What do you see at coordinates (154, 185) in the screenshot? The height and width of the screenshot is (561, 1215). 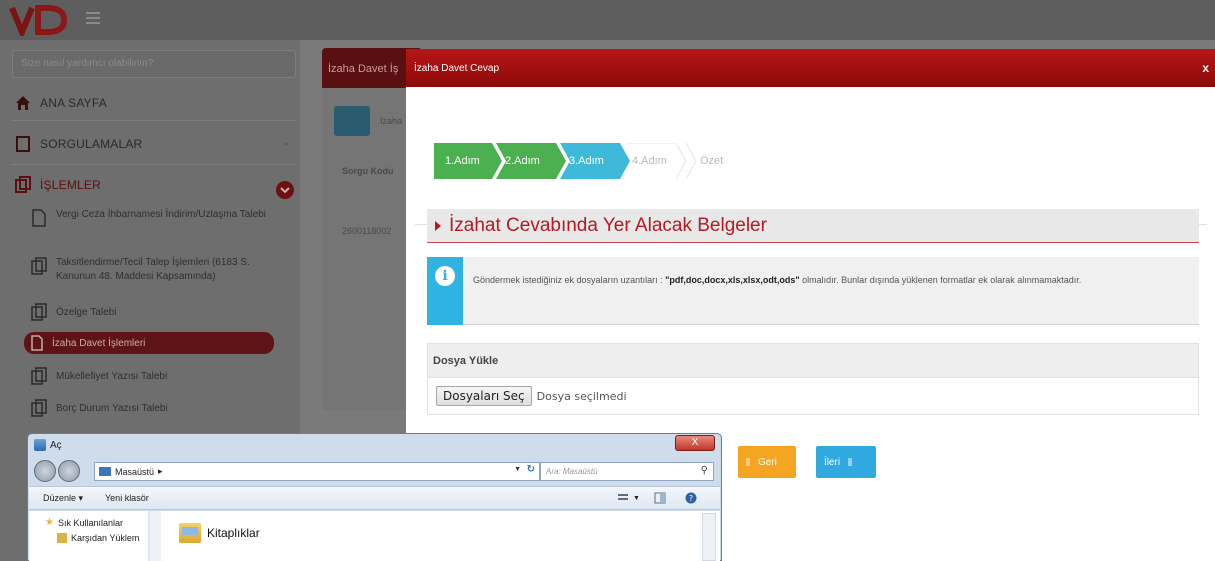 I see `sidebar-item-operations: İŞLEMLER` at bounding box center [154, 185].